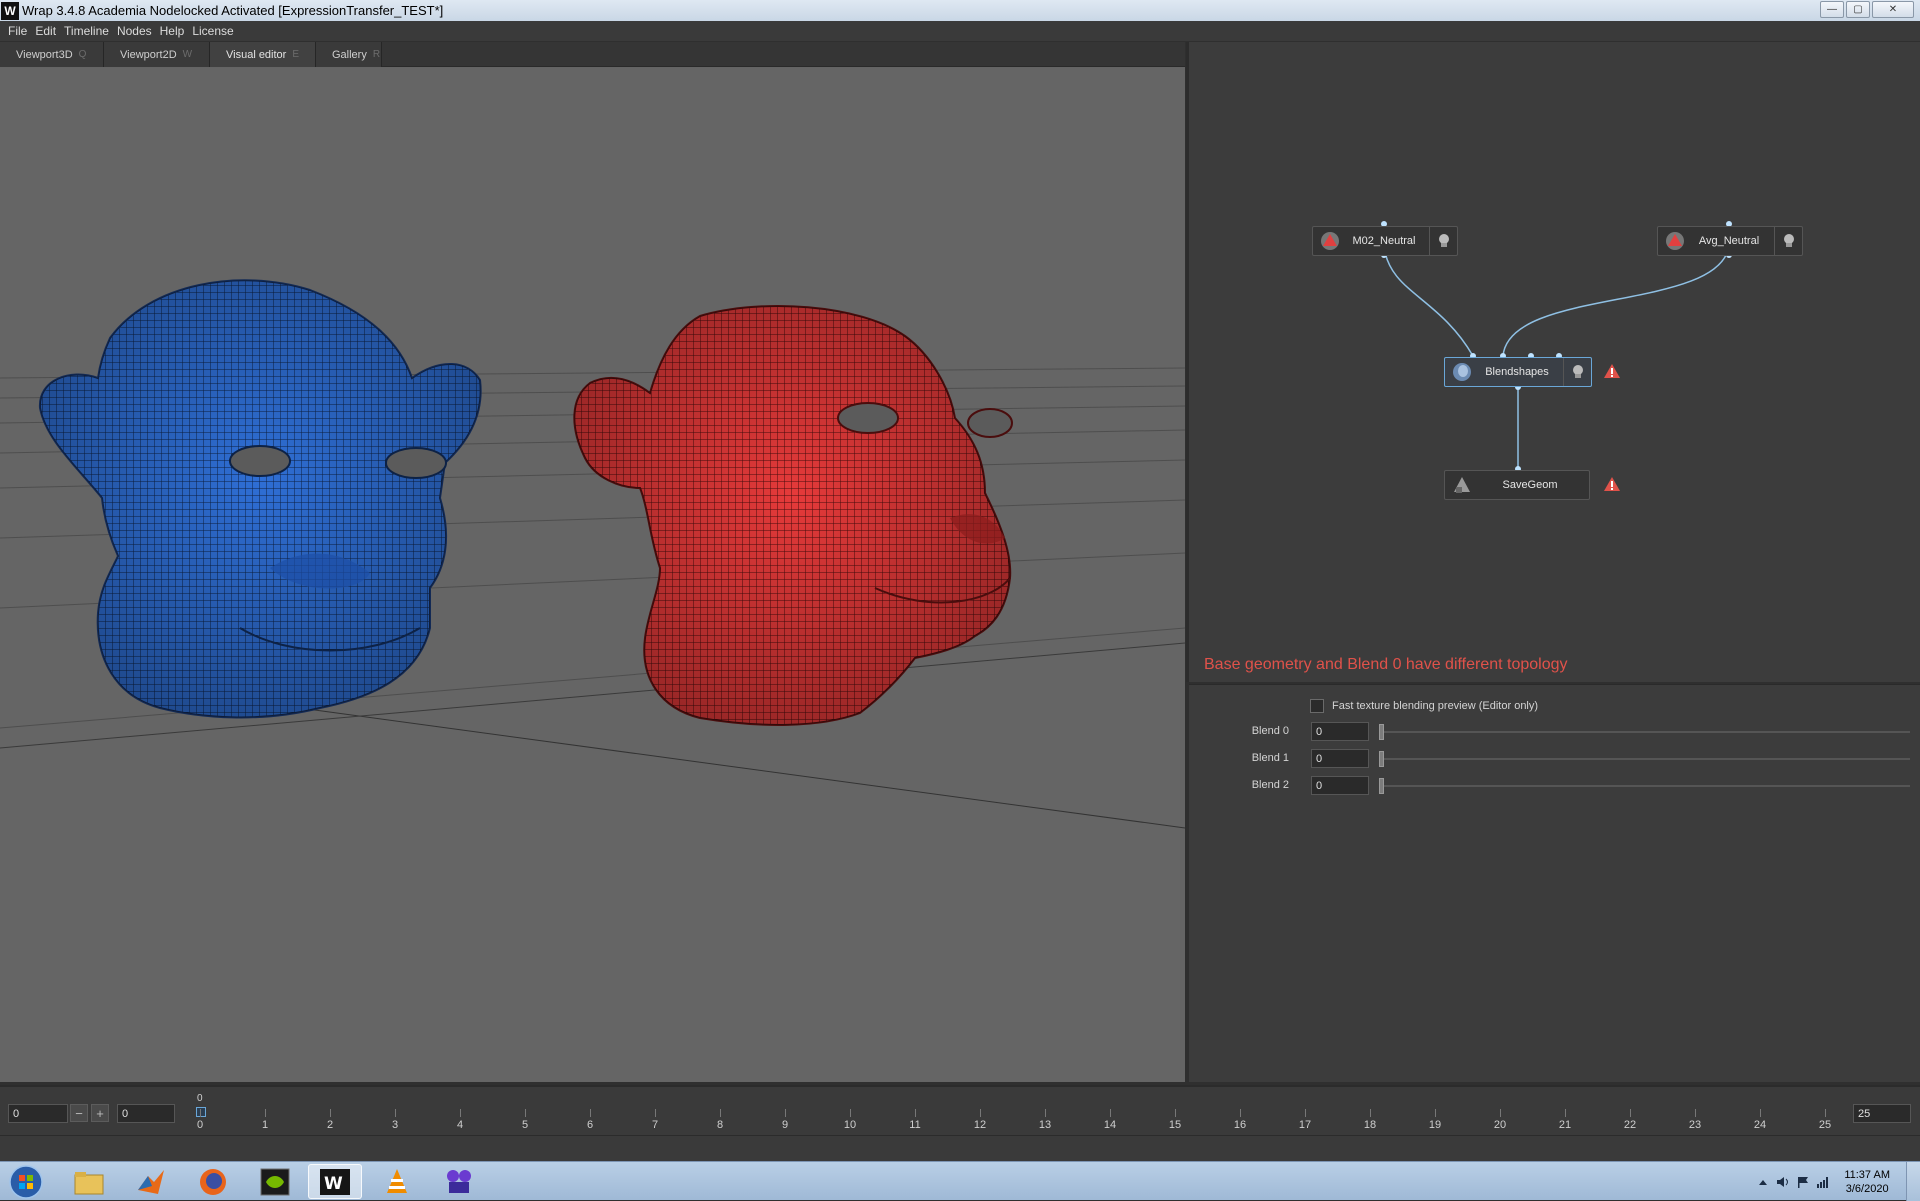  I want to click on timeline-tick-label: 16, so click(1240, 1125).